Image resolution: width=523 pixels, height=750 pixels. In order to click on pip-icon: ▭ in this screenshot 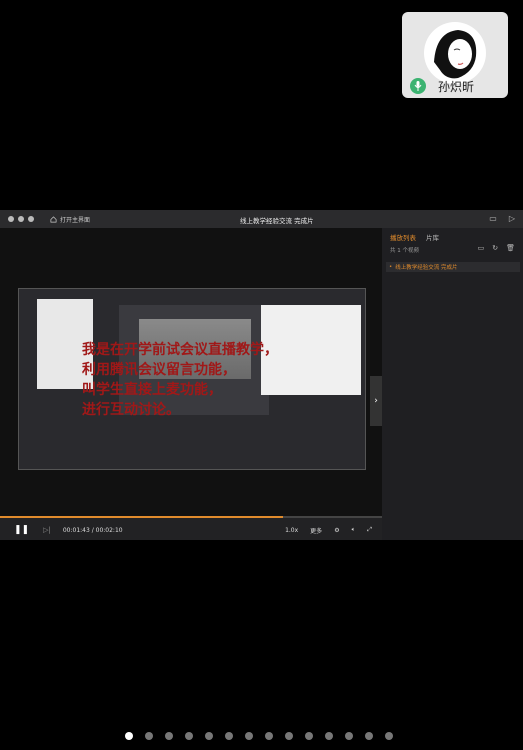, I will do `click(493, 218)`.